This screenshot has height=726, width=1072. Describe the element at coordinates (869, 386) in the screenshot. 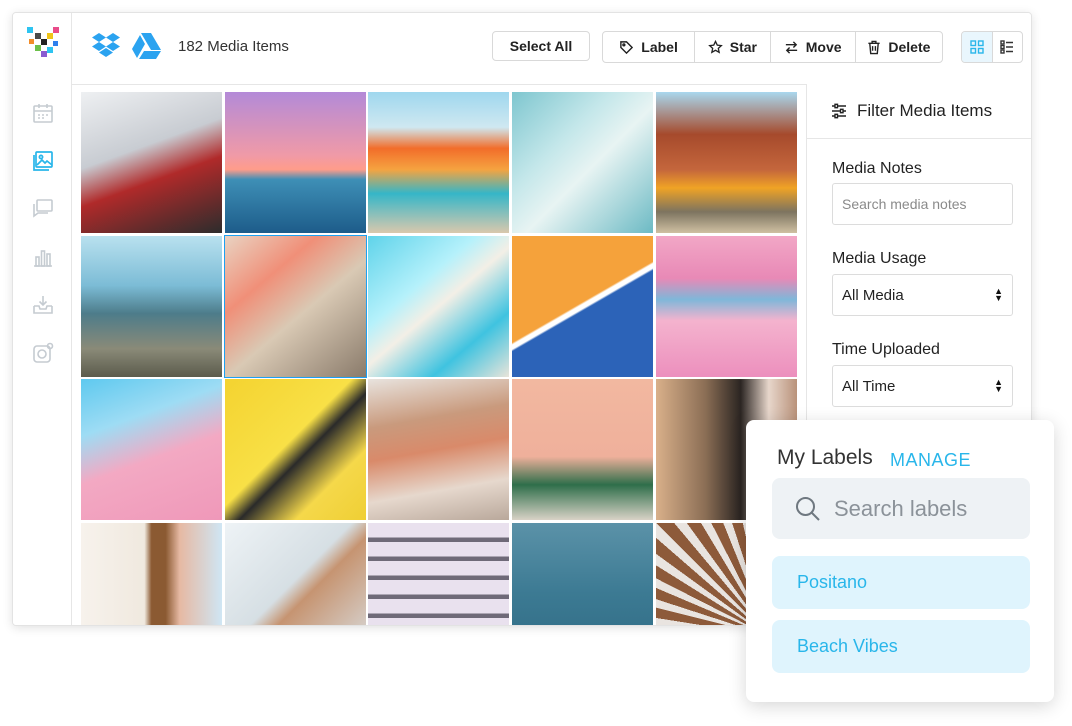

I see `time-uploaded-value: All Time` at that location.